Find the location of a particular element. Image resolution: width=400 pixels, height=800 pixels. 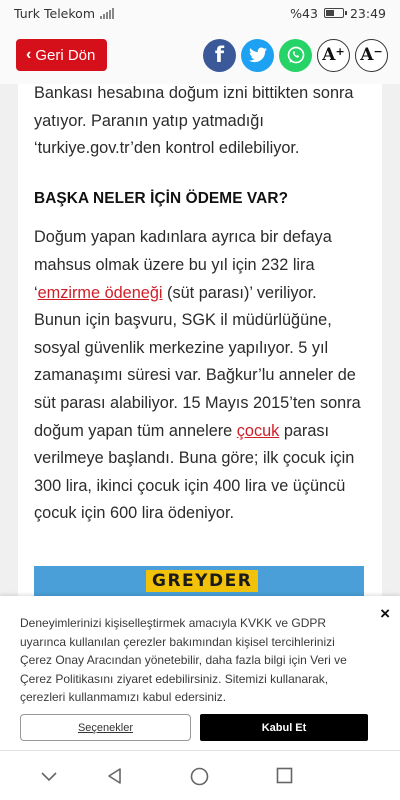

whatsapp-share-button is located at coordinates (295, 55).